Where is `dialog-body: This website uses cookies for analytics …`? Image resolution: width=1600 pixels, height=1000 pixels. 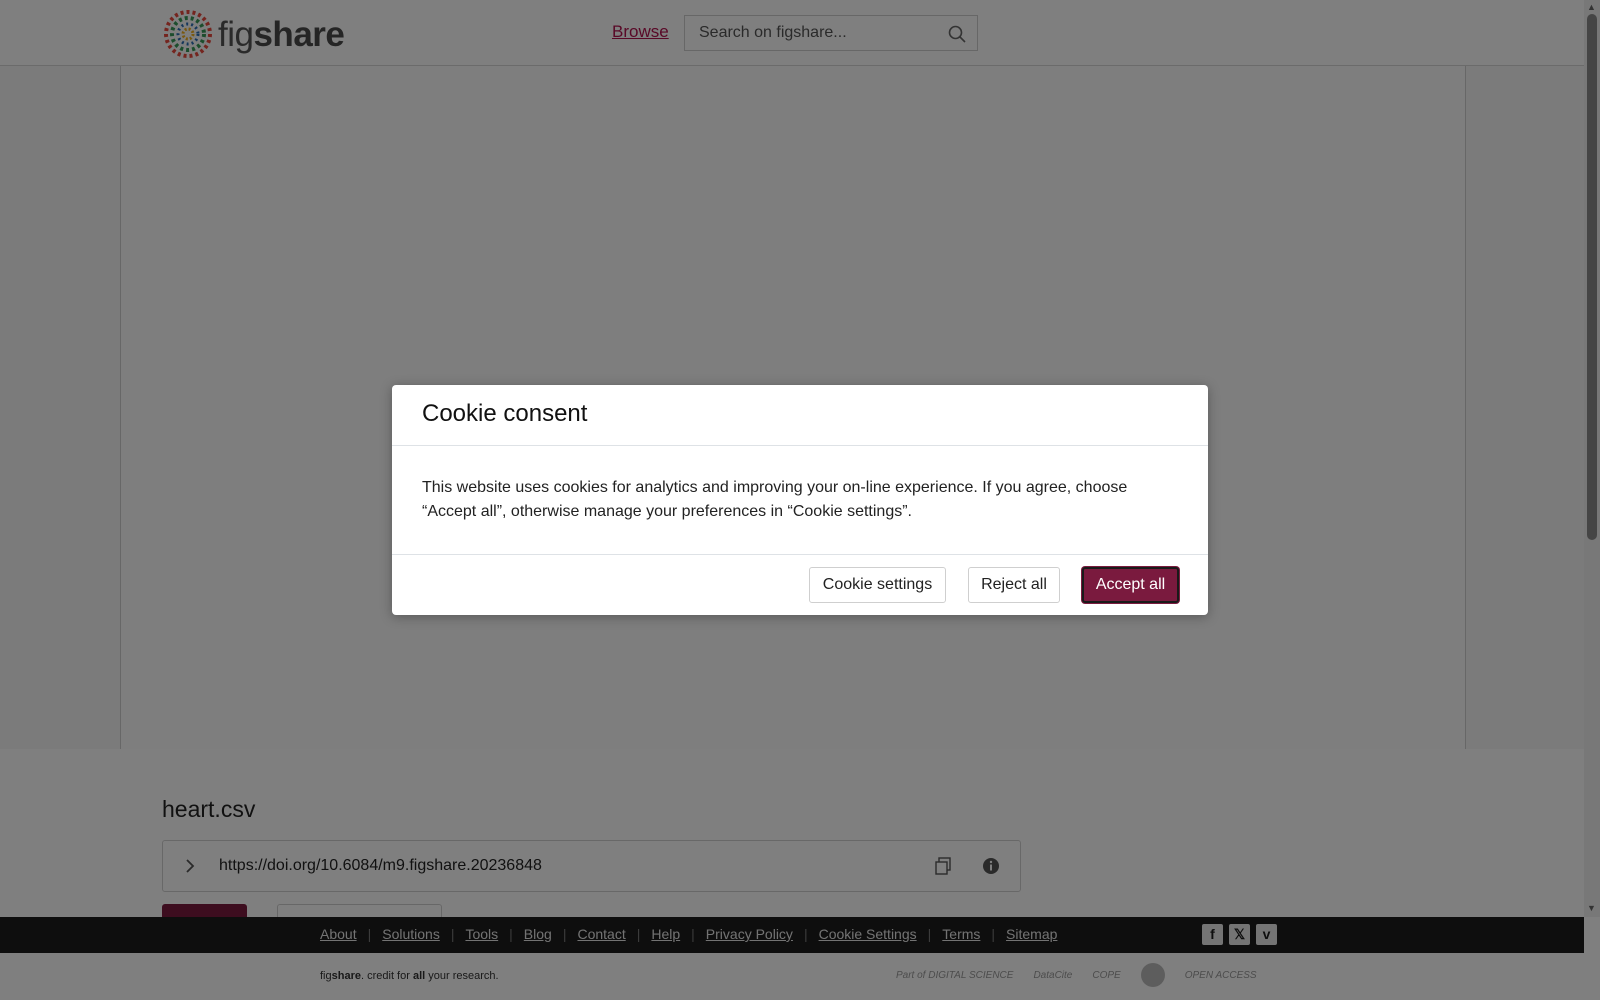
dialog-body: This website uses cookies for analytics … is located at coordinates (800, 500).